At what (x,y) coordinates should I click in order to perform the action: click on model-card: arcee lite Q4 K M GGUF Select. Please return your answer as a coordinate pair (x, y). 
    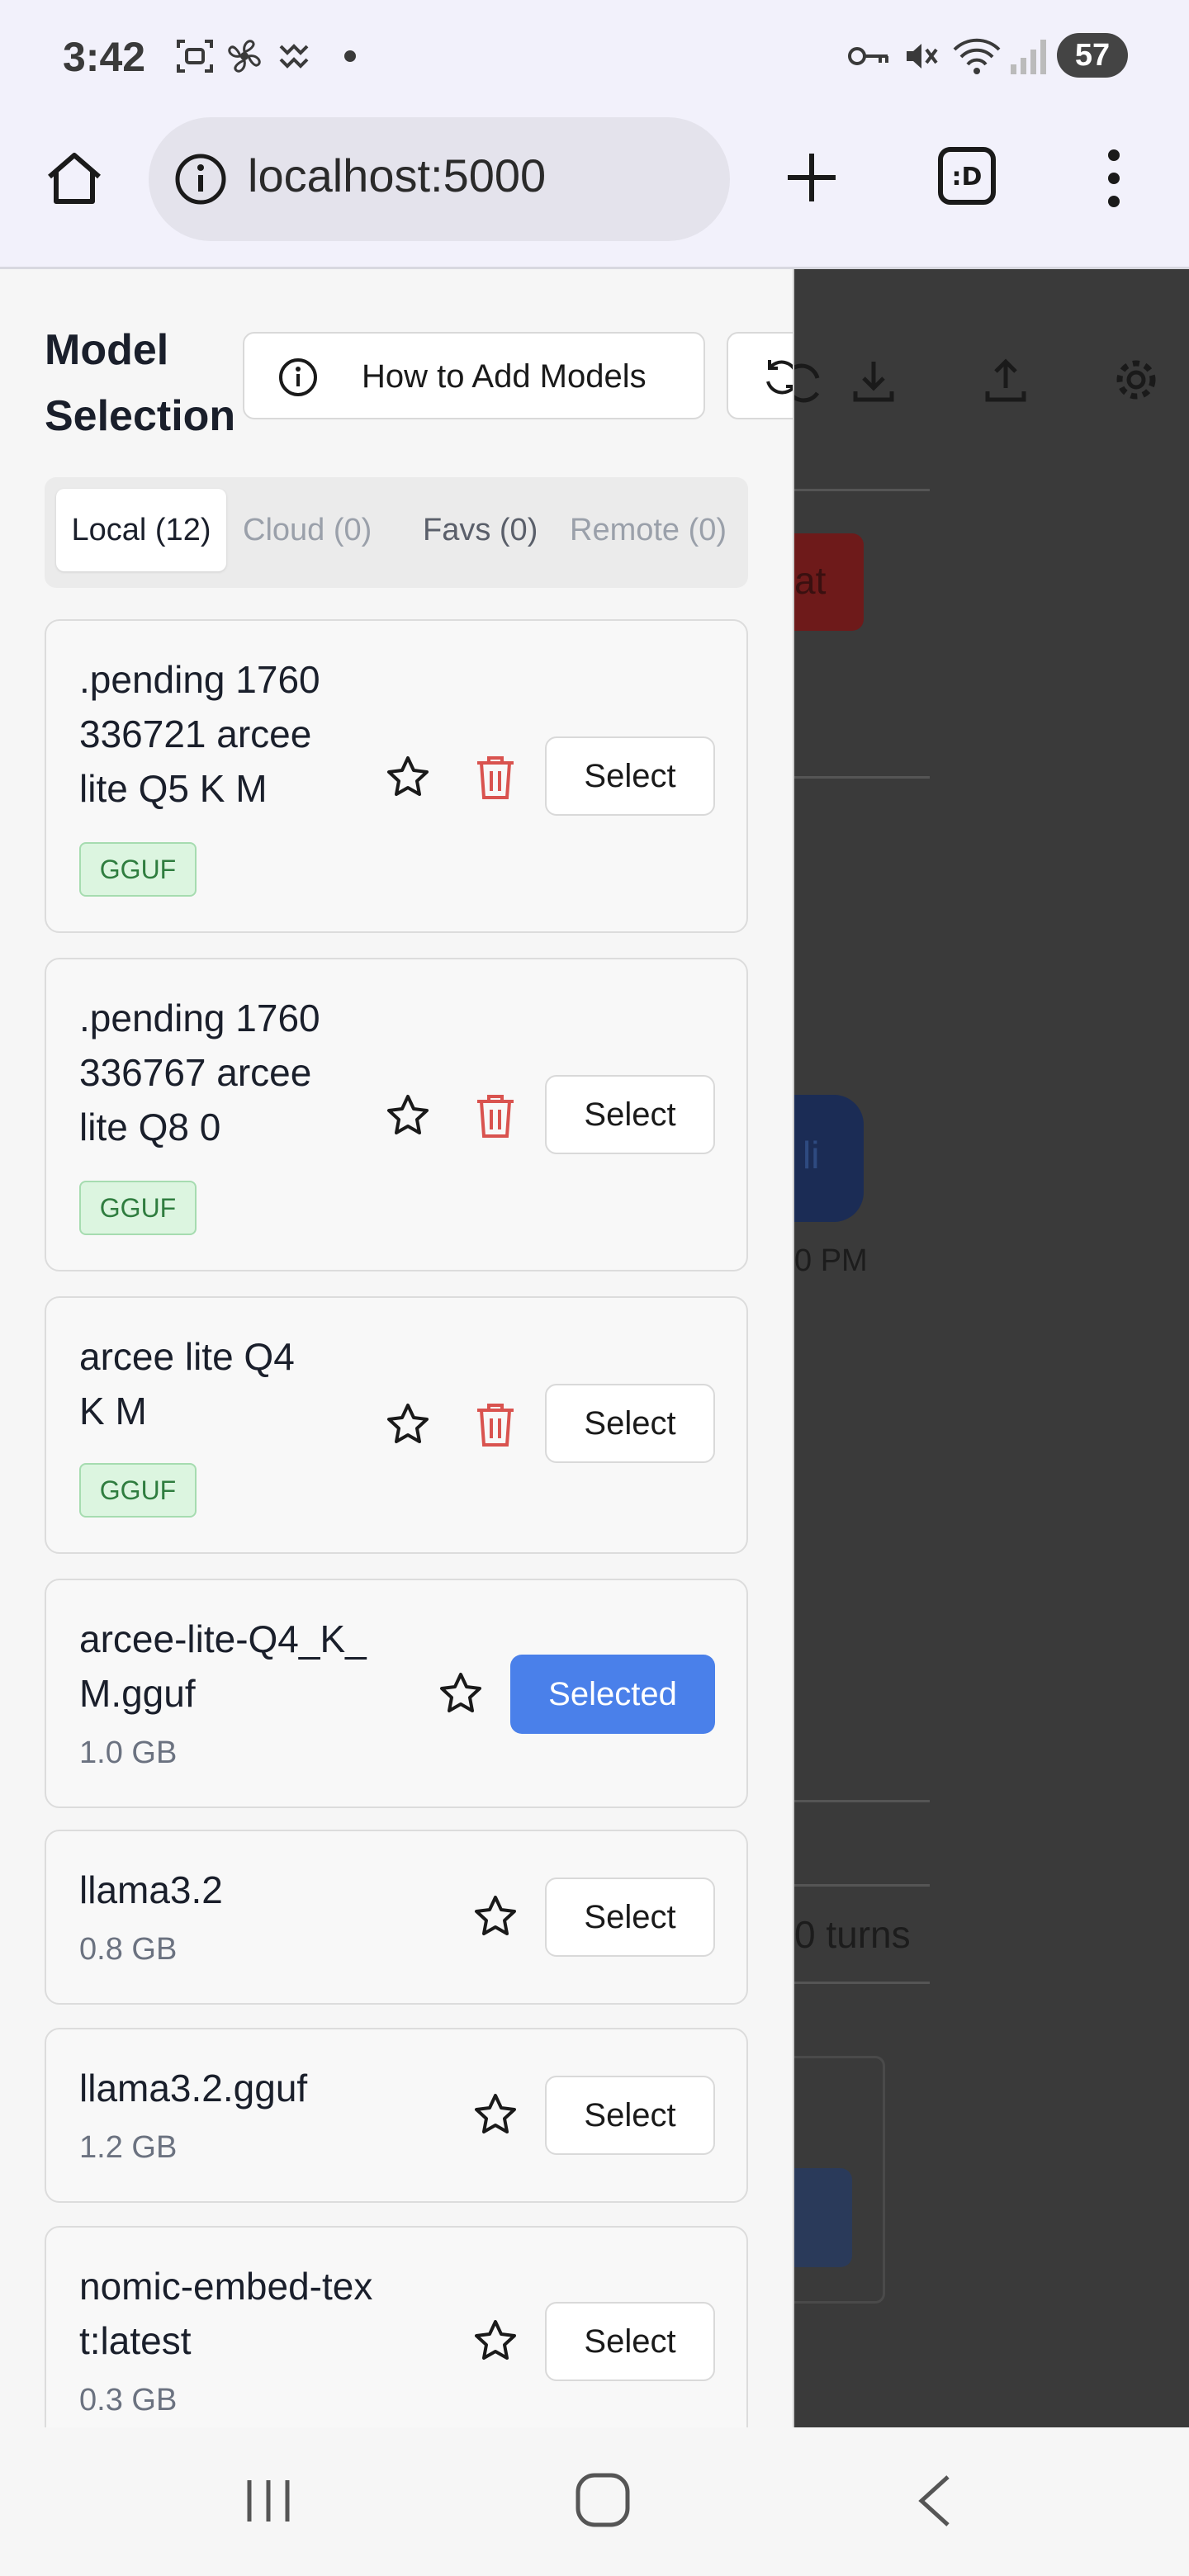
    Looking at the image, I should click on (396, 1425).